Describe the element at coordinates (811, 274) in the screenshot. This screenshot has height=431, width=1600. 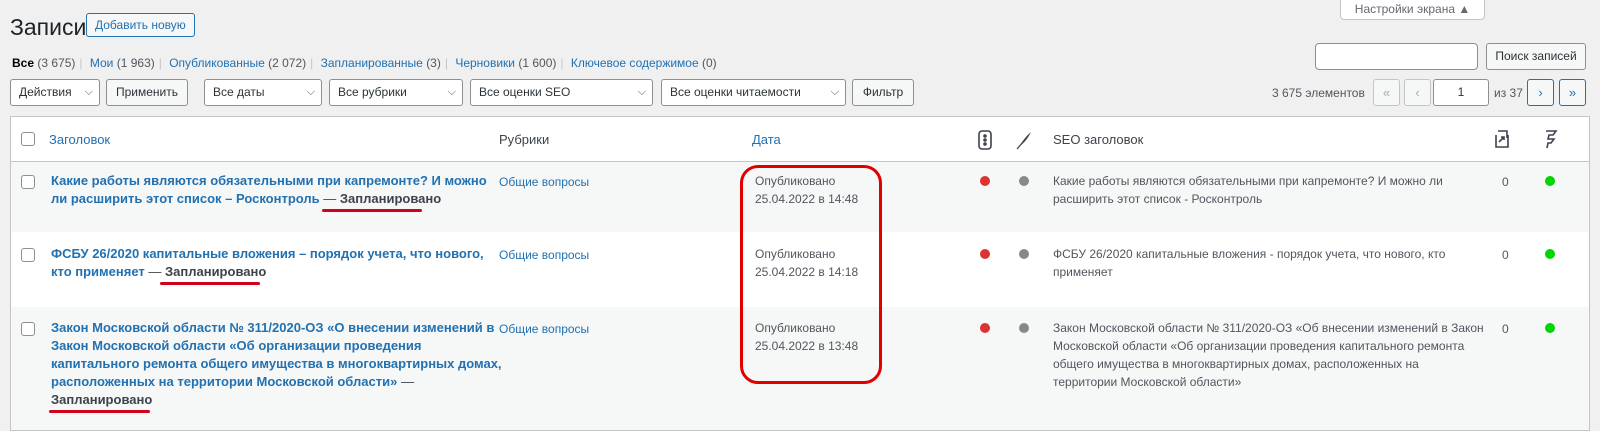
I see `annotation-highlight-box` at that location.